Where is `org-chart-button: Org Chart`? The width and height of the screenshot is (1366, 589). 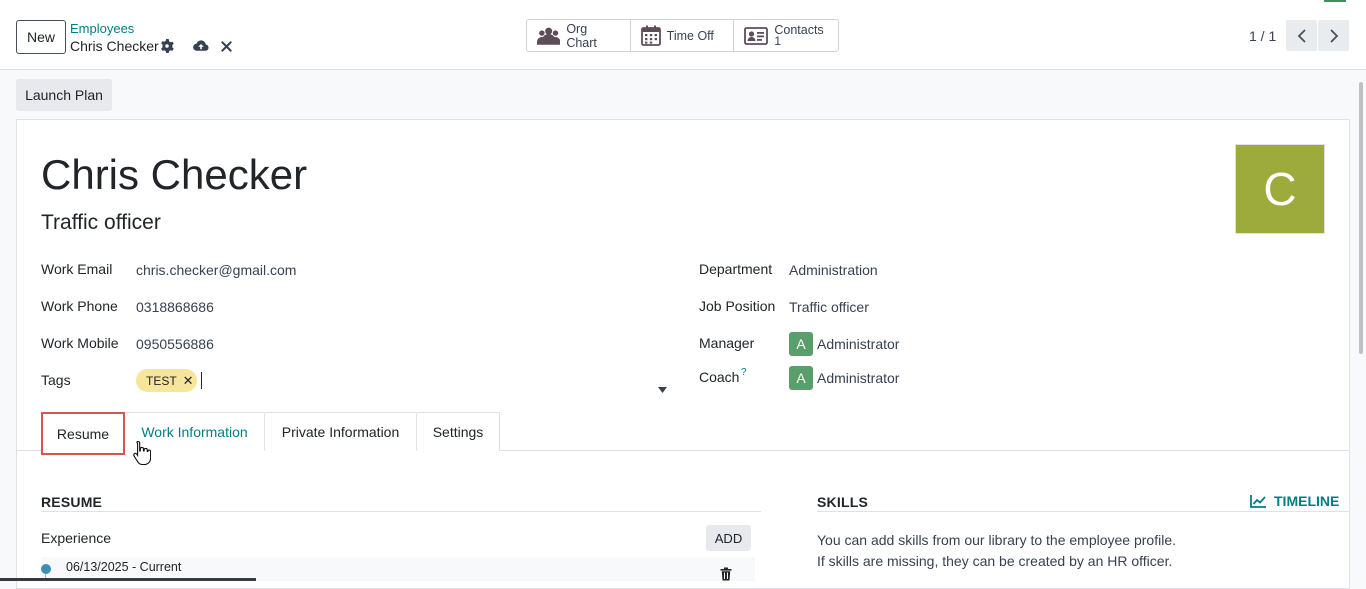
org-chart-button: Org Chart is located at coordinates (579, 35).